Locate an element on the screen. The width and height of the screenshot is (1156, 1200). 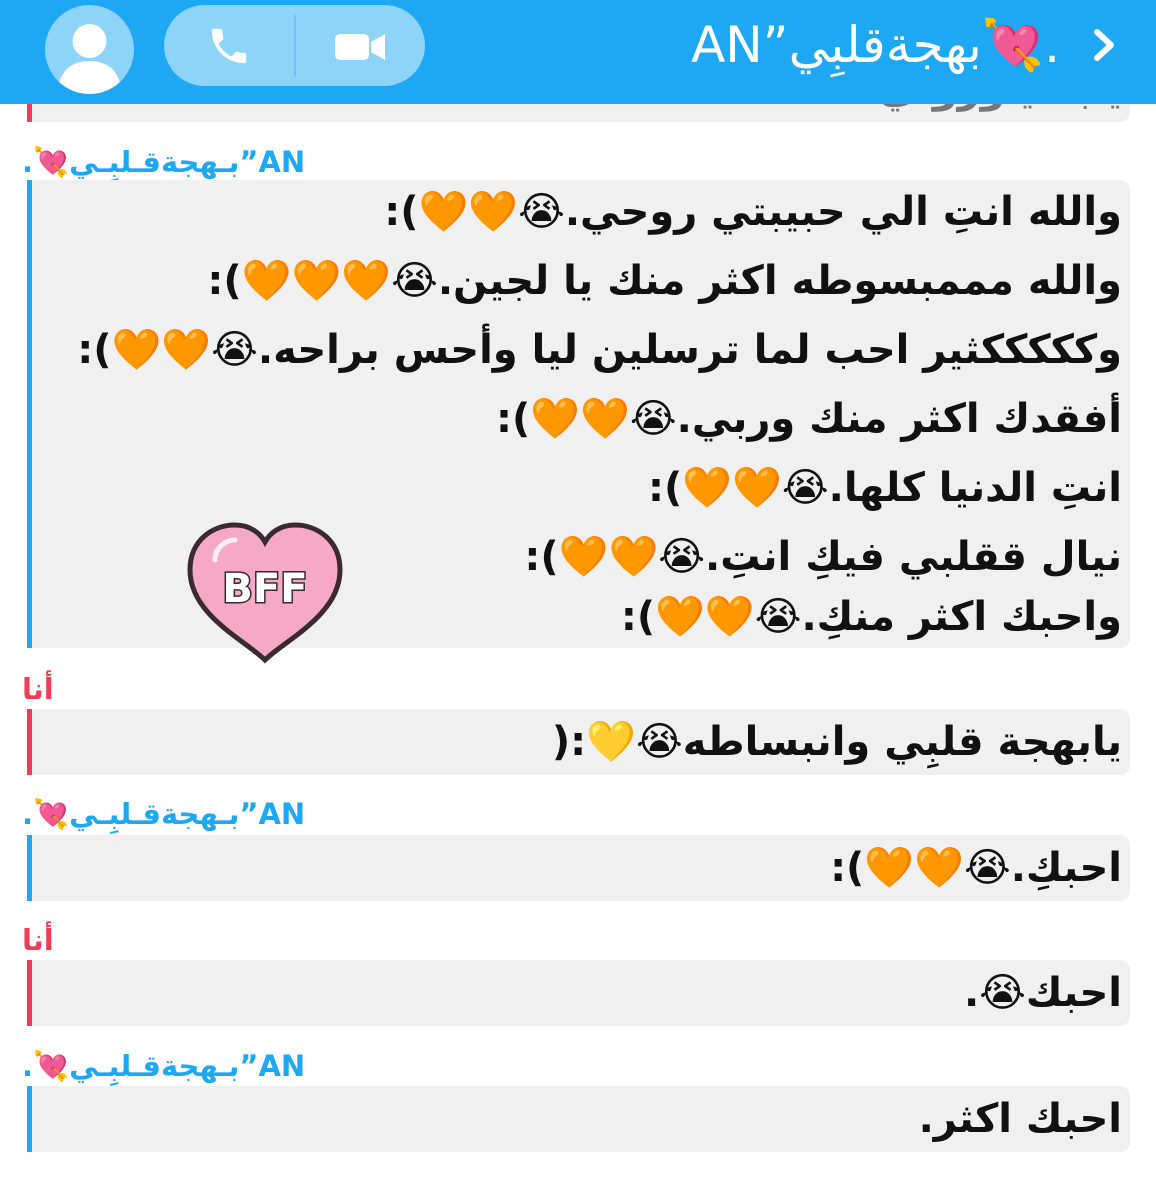
message-text-fragment: يابـ ـيـوروـي is located at coordinates (1000, 113).